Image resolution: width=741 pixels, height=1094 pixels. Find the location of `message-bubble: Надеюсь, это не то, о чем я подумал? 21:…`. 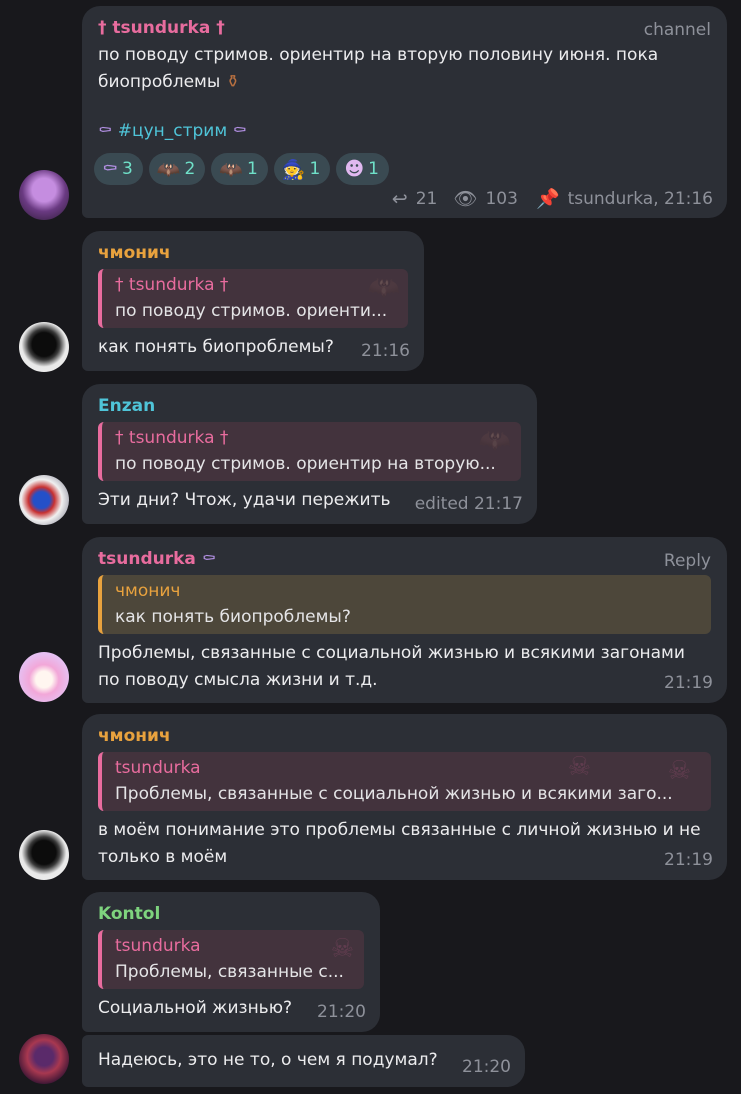

message-bubble: Надеюсь, это не то, о чем я подумал? 21:… is located at coordinates (303, 1061).